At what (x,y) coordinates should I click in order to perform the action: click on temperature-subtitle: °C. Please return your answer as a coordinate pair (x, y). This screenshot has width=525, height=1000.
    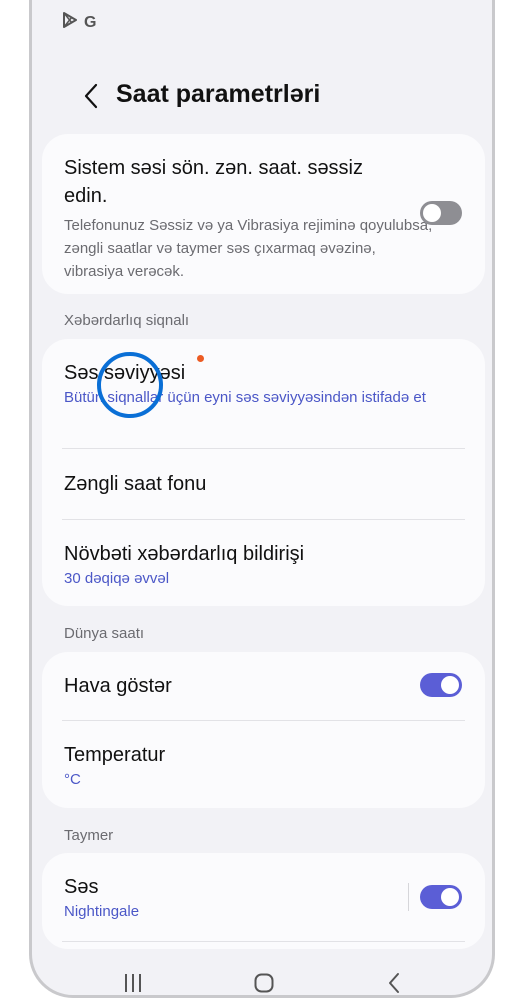
    Looking at the image, I should click on (72, 779).